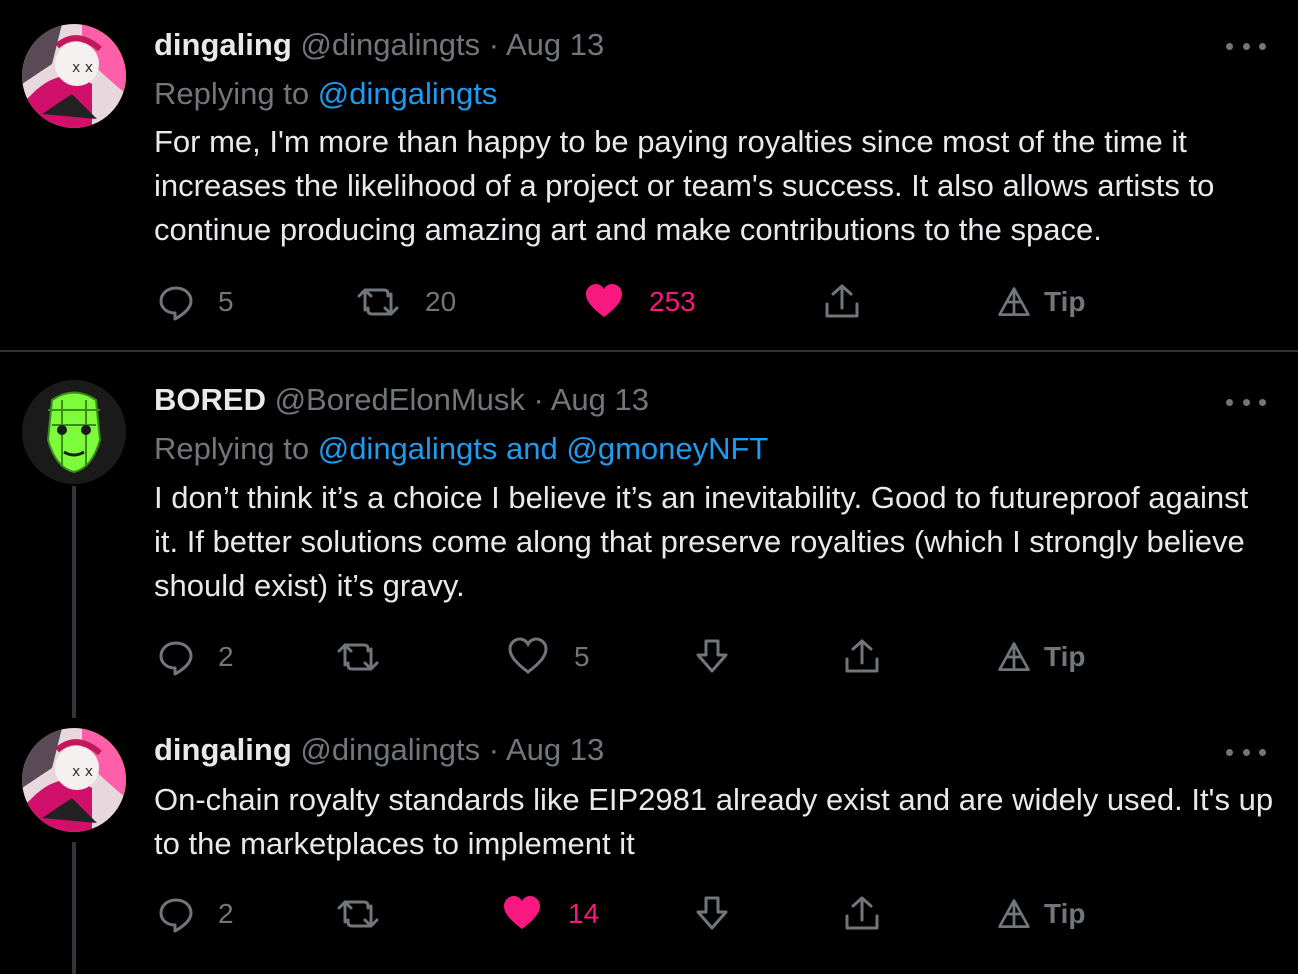 The image size is (1298, 974). Describe the element at coordinates (528, 655) in the screenshot. I see `heart-outline-icon` at that location.